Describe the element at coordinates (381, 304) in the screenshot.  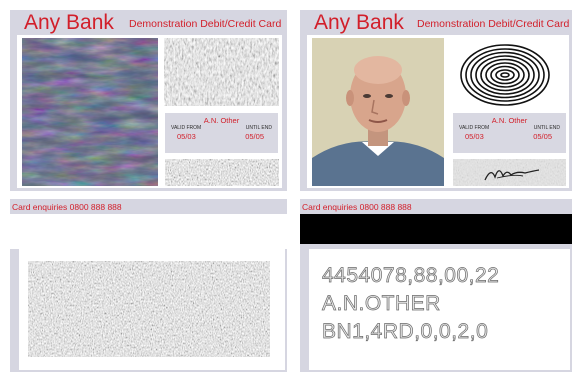
I see `embossed-holder-name: A.N.OTHER` at that location.